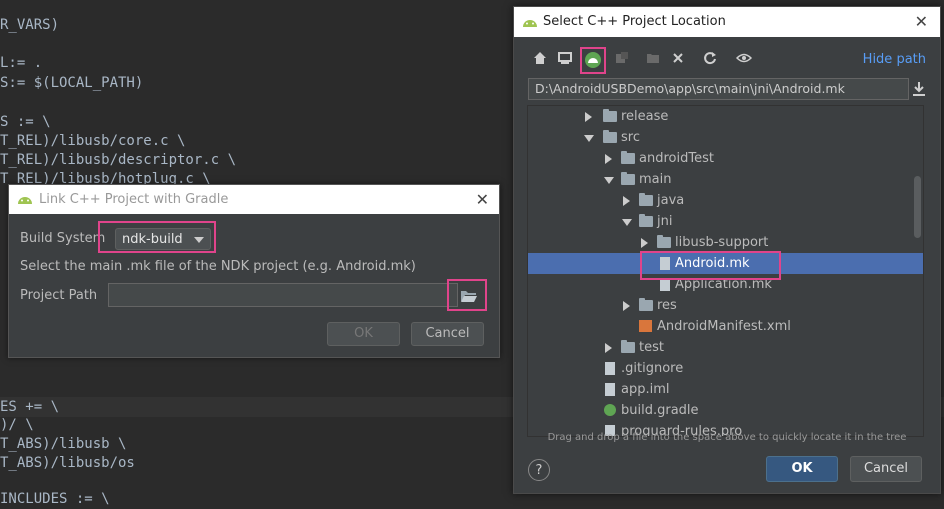 Image resolution: width=944 pixels, height=509 pixels. What do you see at coordinates (651, 347) in the screenshot?
I see `tree-item-label: test` at bounding box center [651, 347].